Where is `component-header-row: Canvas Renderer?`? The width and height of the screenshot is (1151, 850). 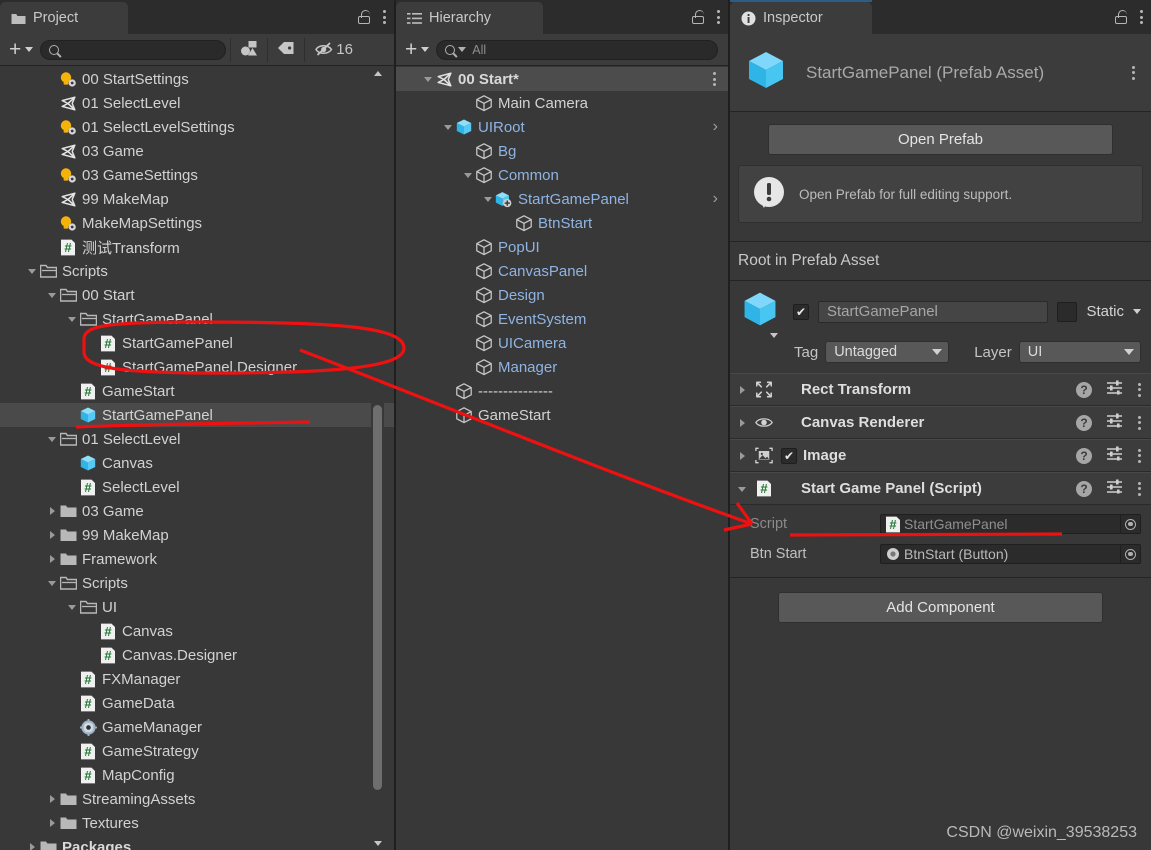
component-header-row: Canvas Renderer? is located at coordinates (940, 422).